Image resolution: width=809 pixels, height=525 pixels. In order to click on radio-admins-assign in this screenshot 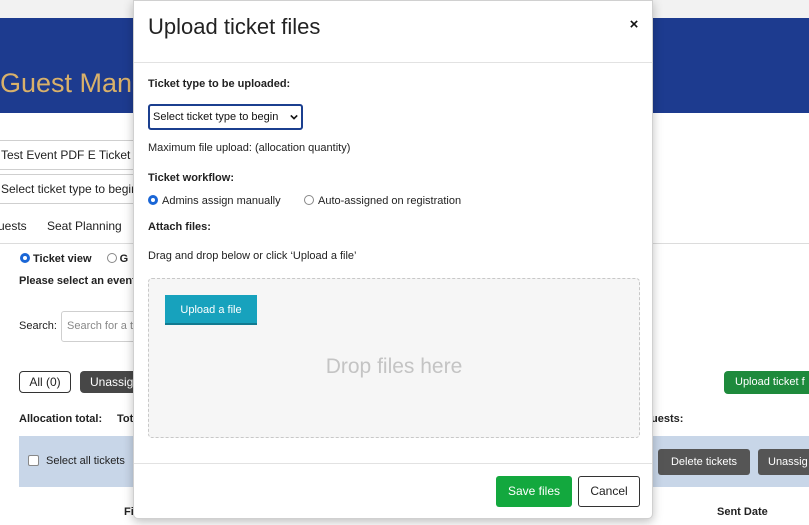, I will do `click(153, 200)`.